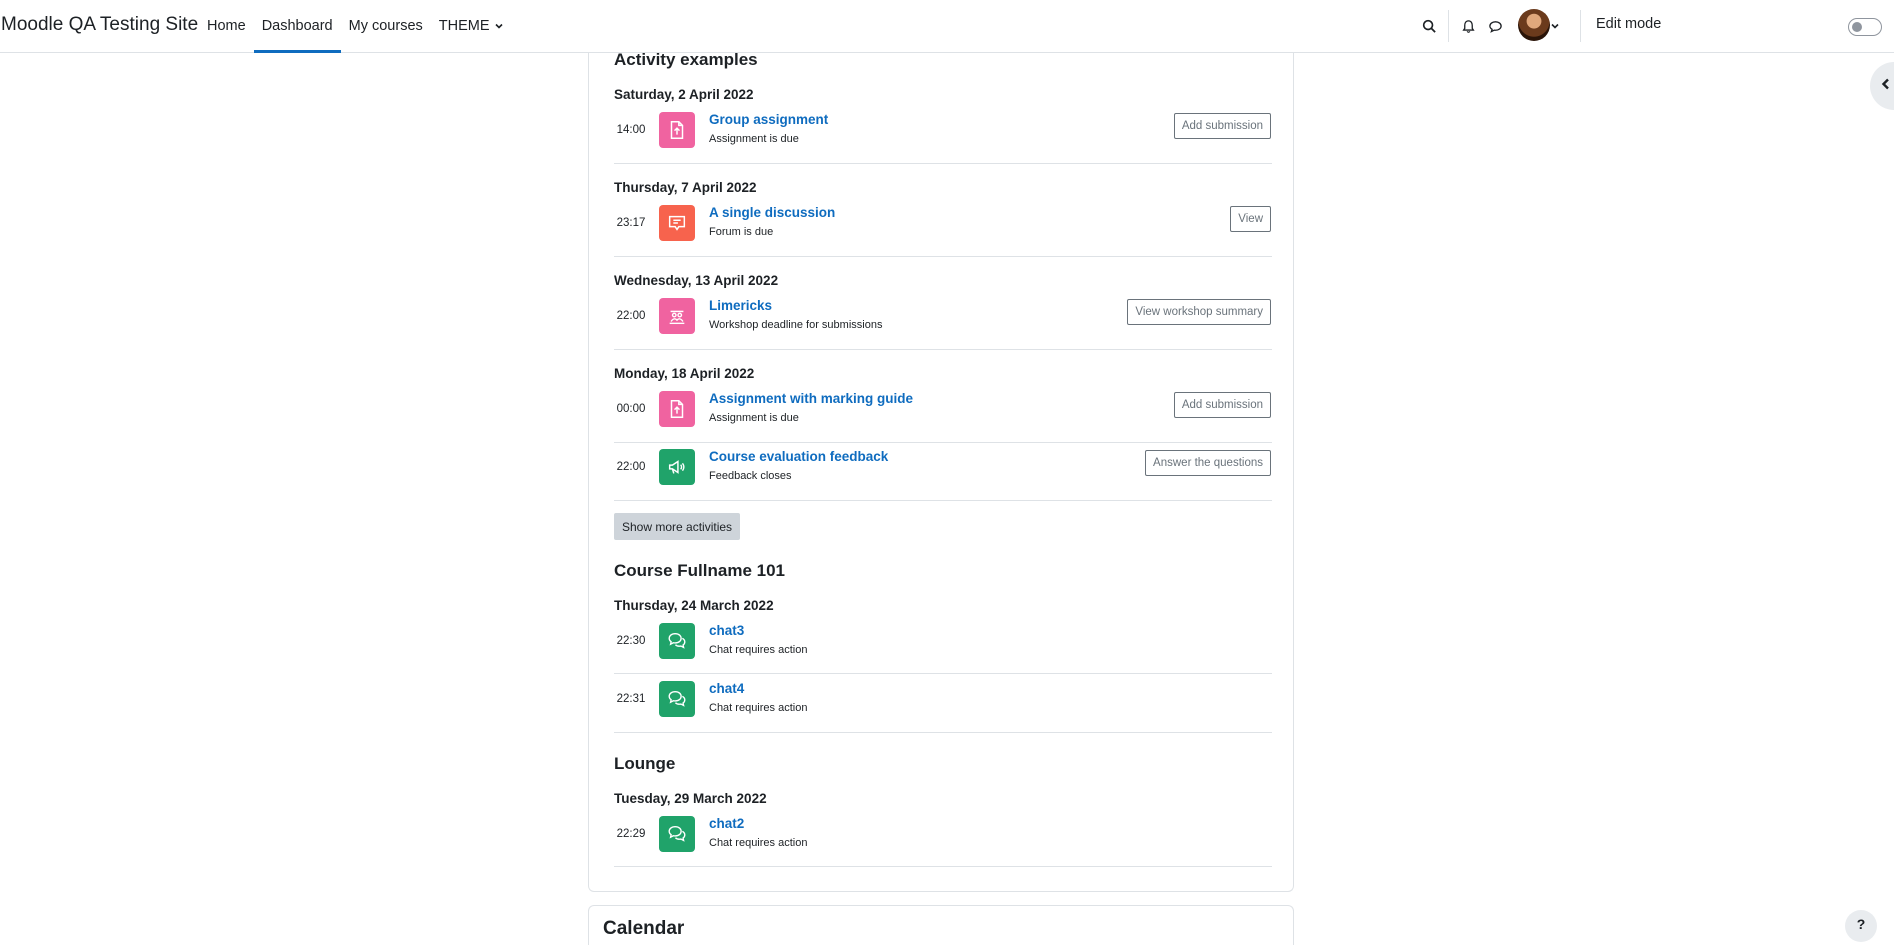 The width and height of the screenshot is (1894, 945). I want to click on help-button: ?, so click(1861, 926).